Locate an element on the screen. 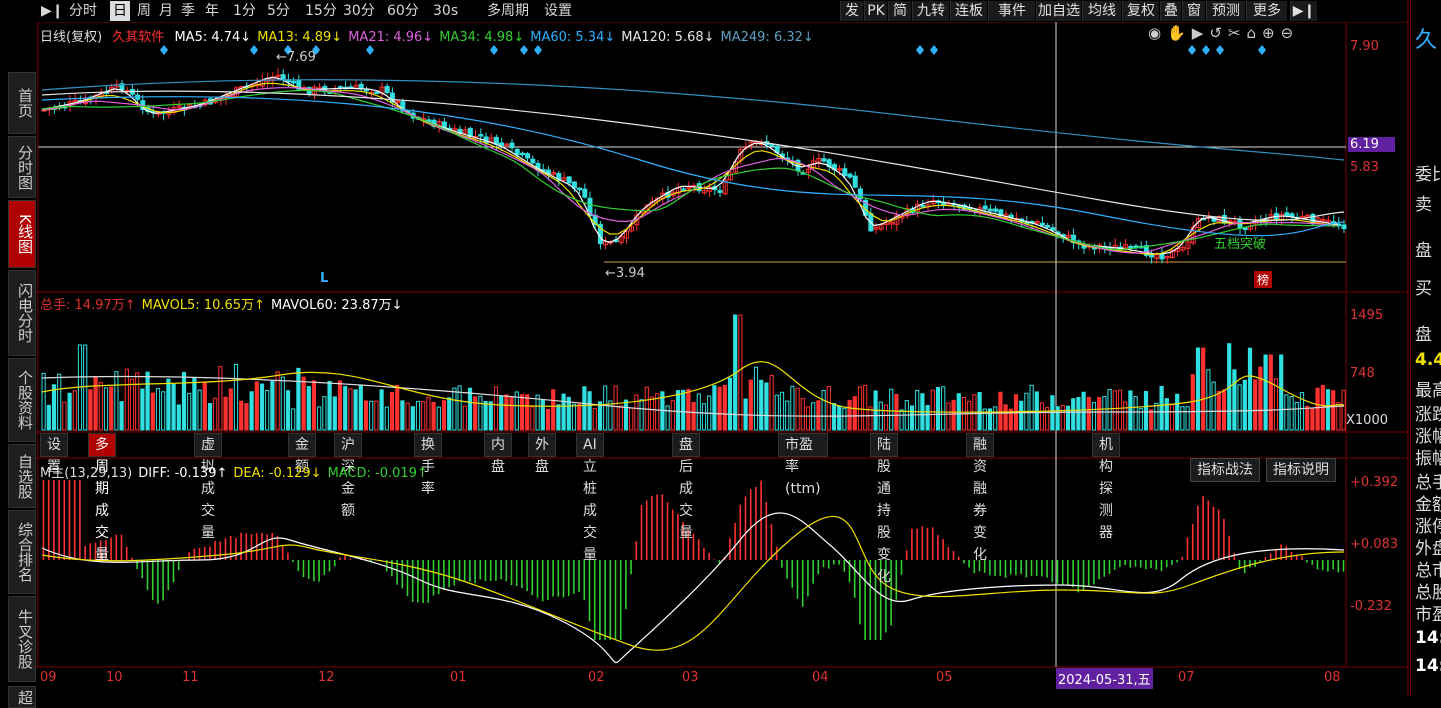  indicator-tab-9: 盘后成交量 is located at coordinates (686, 487).